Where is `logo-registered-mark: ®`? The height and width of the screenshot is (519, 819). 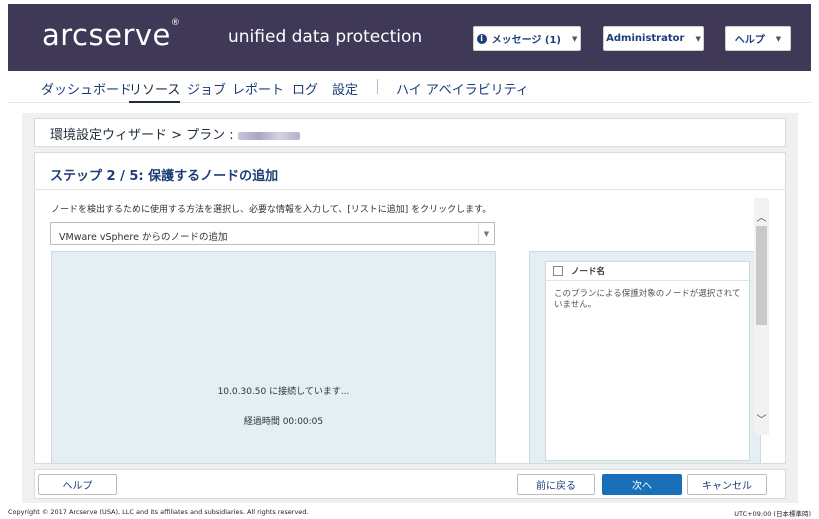
logo-registered-mark: ® is located at coordinates (175, 23).